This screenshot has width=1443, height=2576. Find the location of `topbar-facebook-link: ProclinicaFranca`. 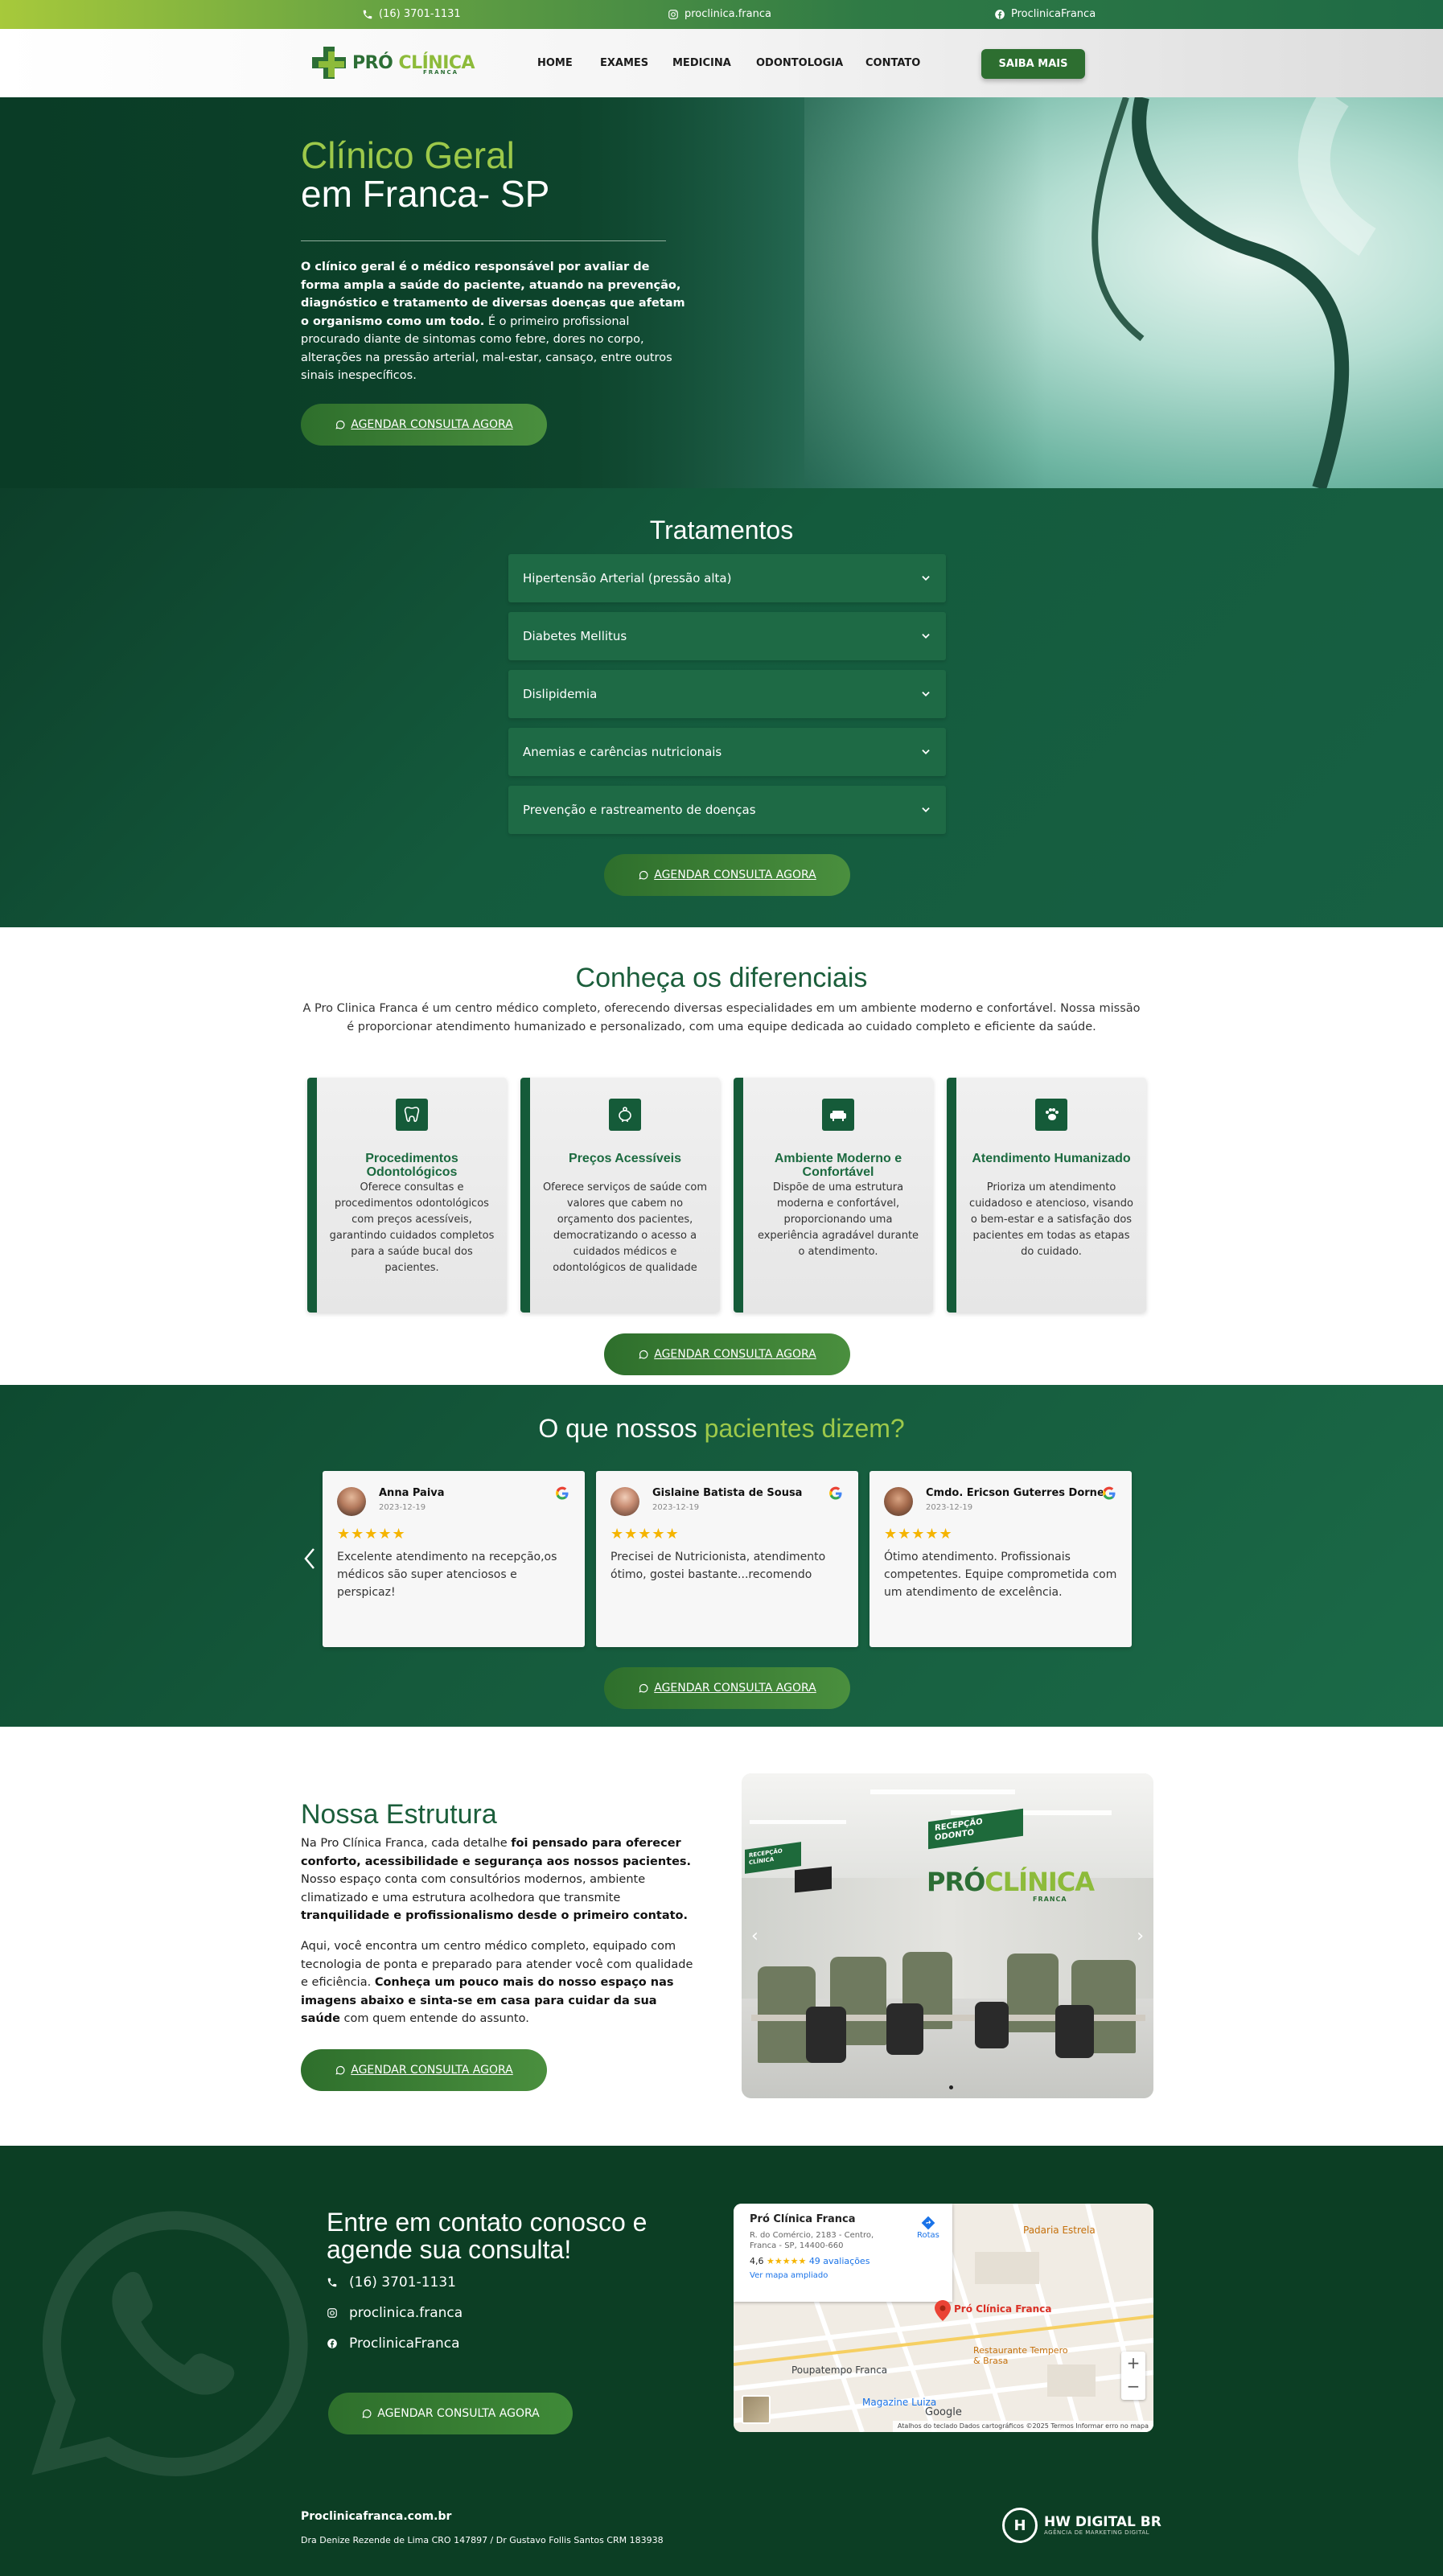

topbar-facebook-link: ProclinicaFranca is located at coordinates (1045, 14).